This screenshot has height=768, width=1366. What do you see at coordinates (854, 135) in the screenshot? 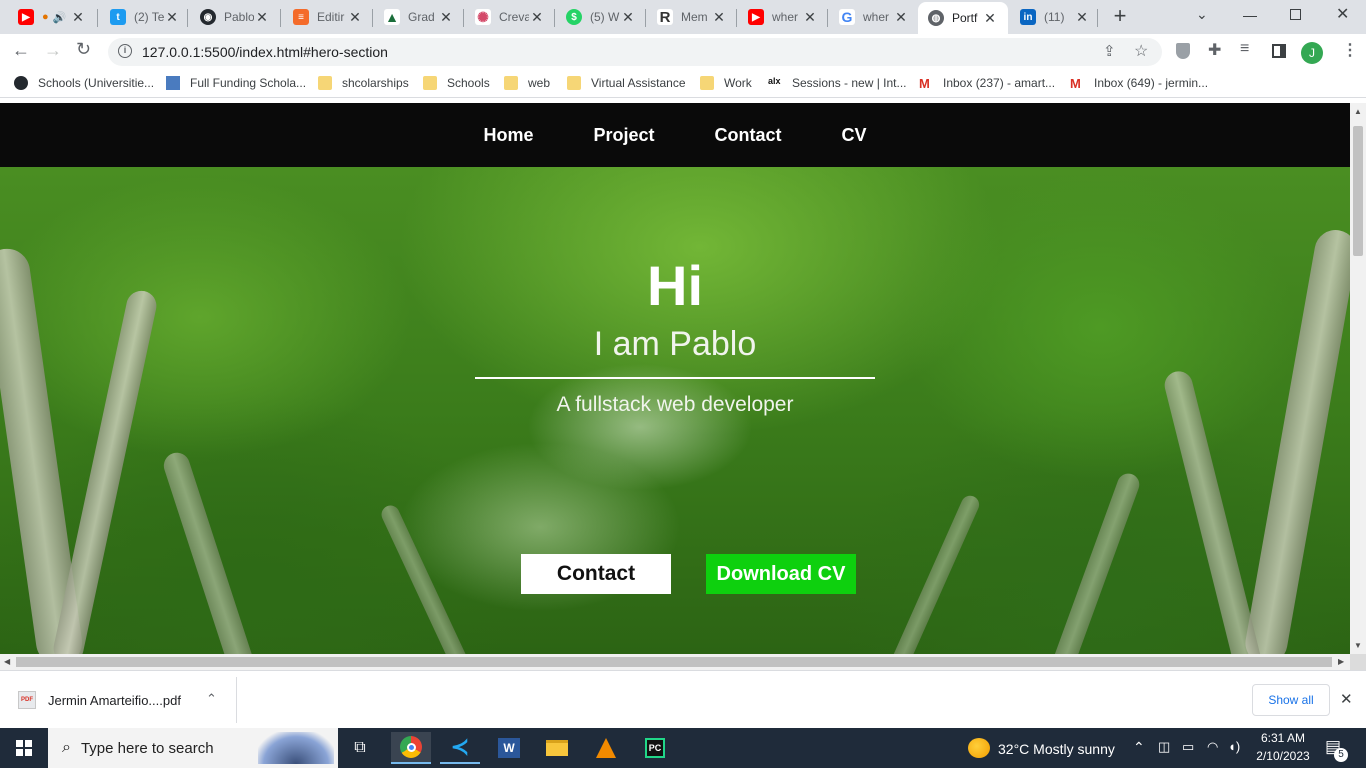
I see `nav-cv-link: CV` at bounding box center [854, 135].